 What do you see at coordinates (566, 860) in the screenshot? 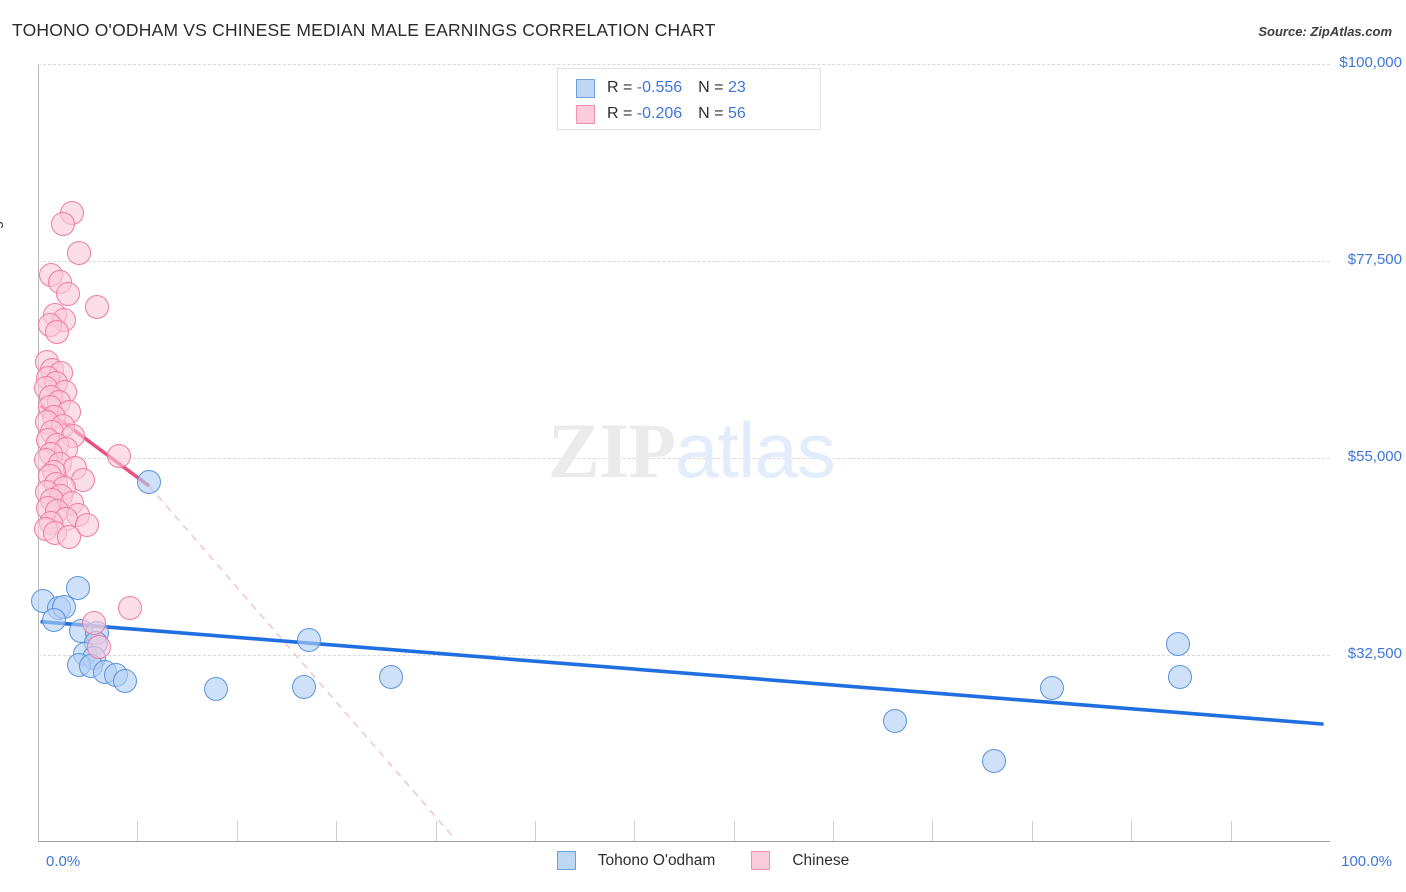
I see `series-swatch-tohono` at bounding box center [566, 860].